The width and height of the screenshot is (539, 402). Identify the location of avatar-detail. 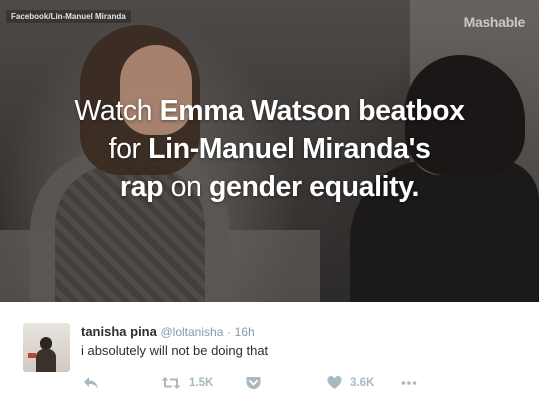
(32, 355).